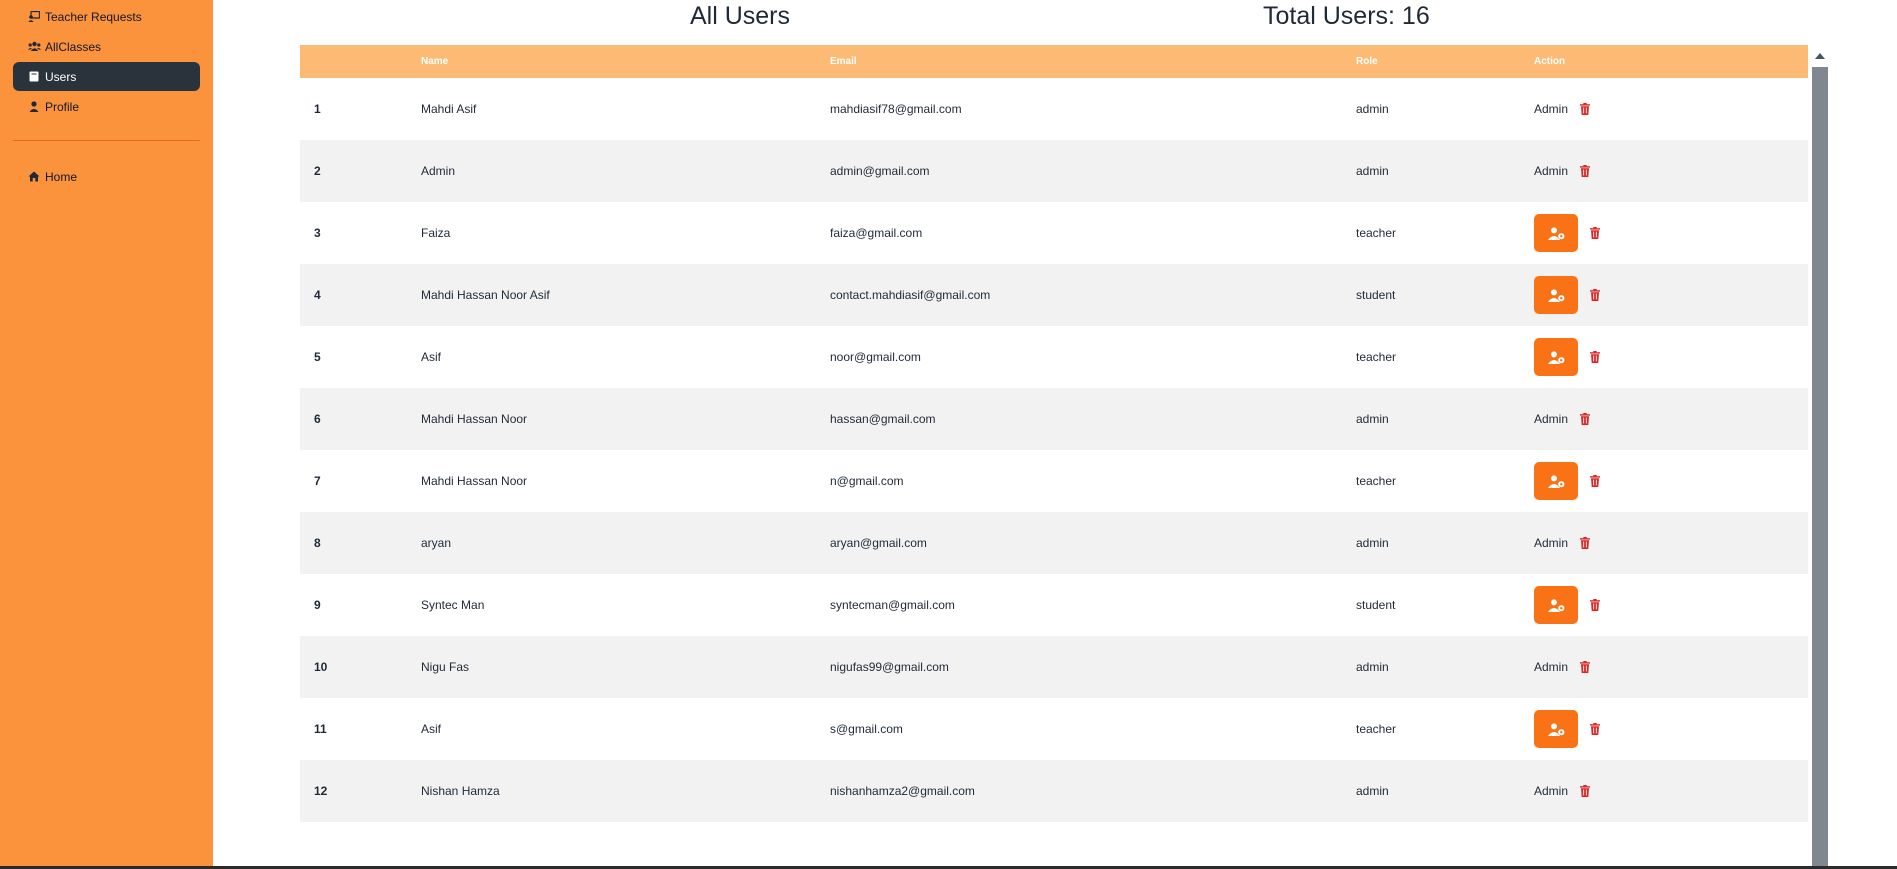 The image size is (1897, 869). What do you see at coordinates (317, 233) in the screenshot?
I see `row-index: 3` at bounding box center [317, 233].